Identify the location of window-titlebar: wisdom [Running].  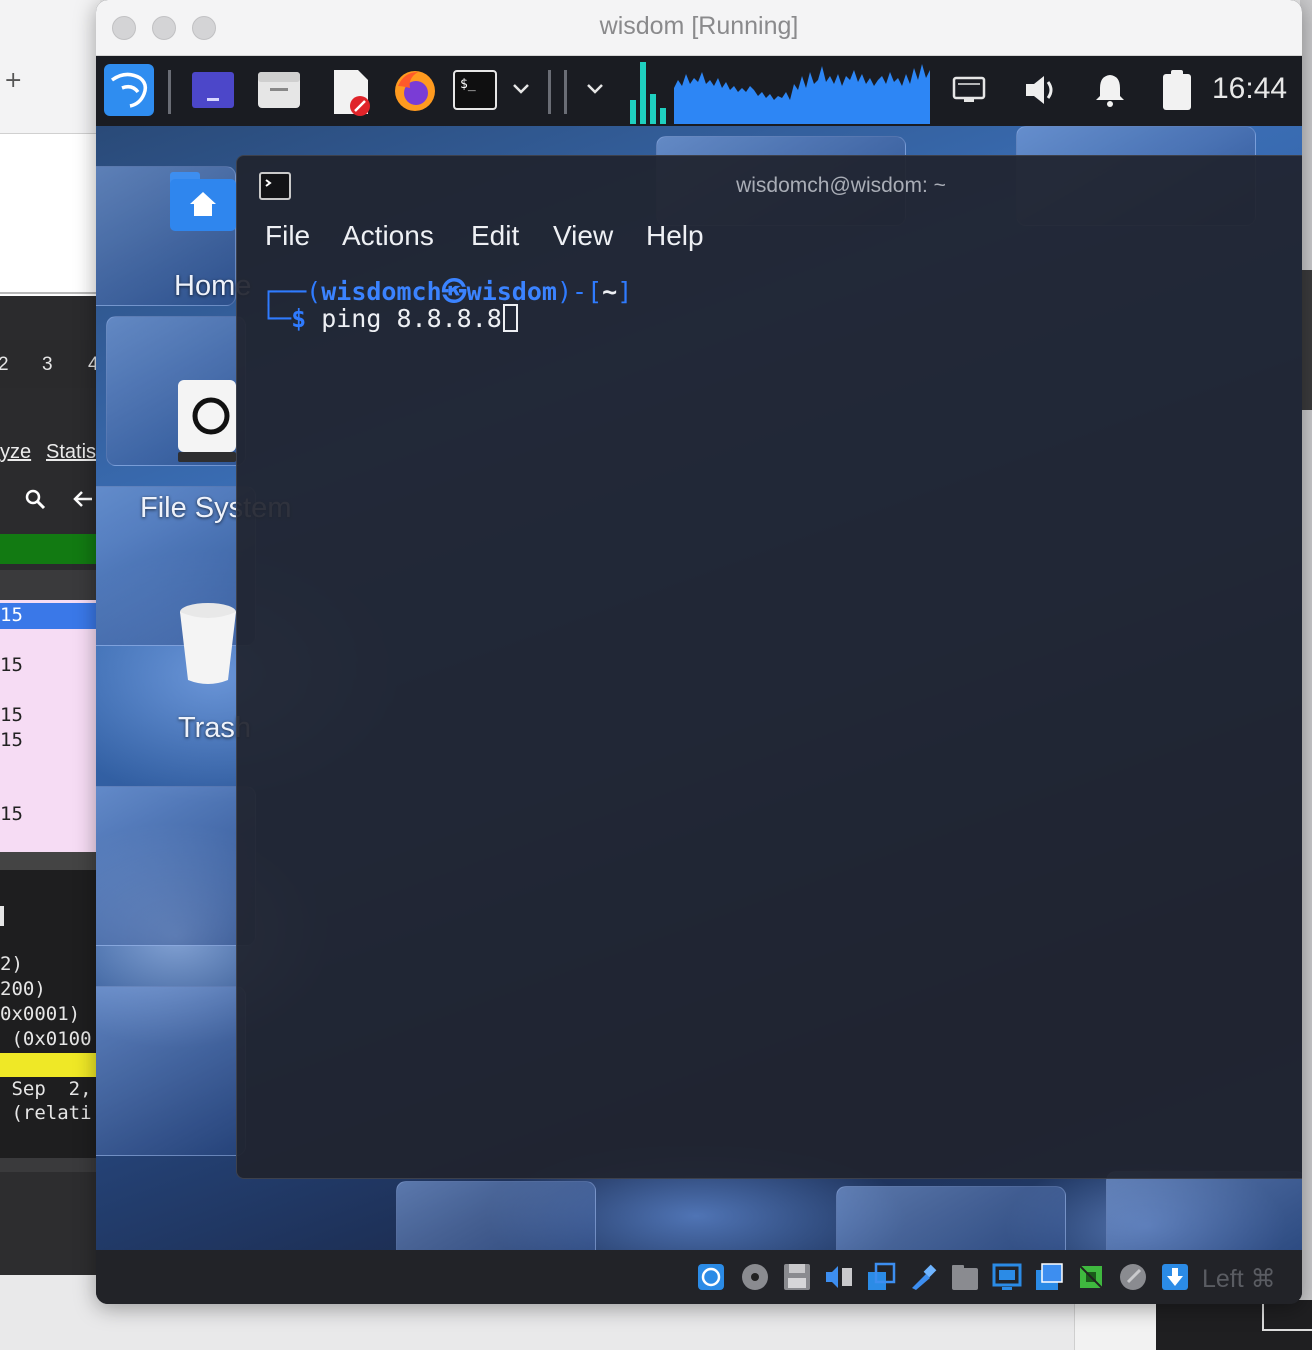
(699, 28).